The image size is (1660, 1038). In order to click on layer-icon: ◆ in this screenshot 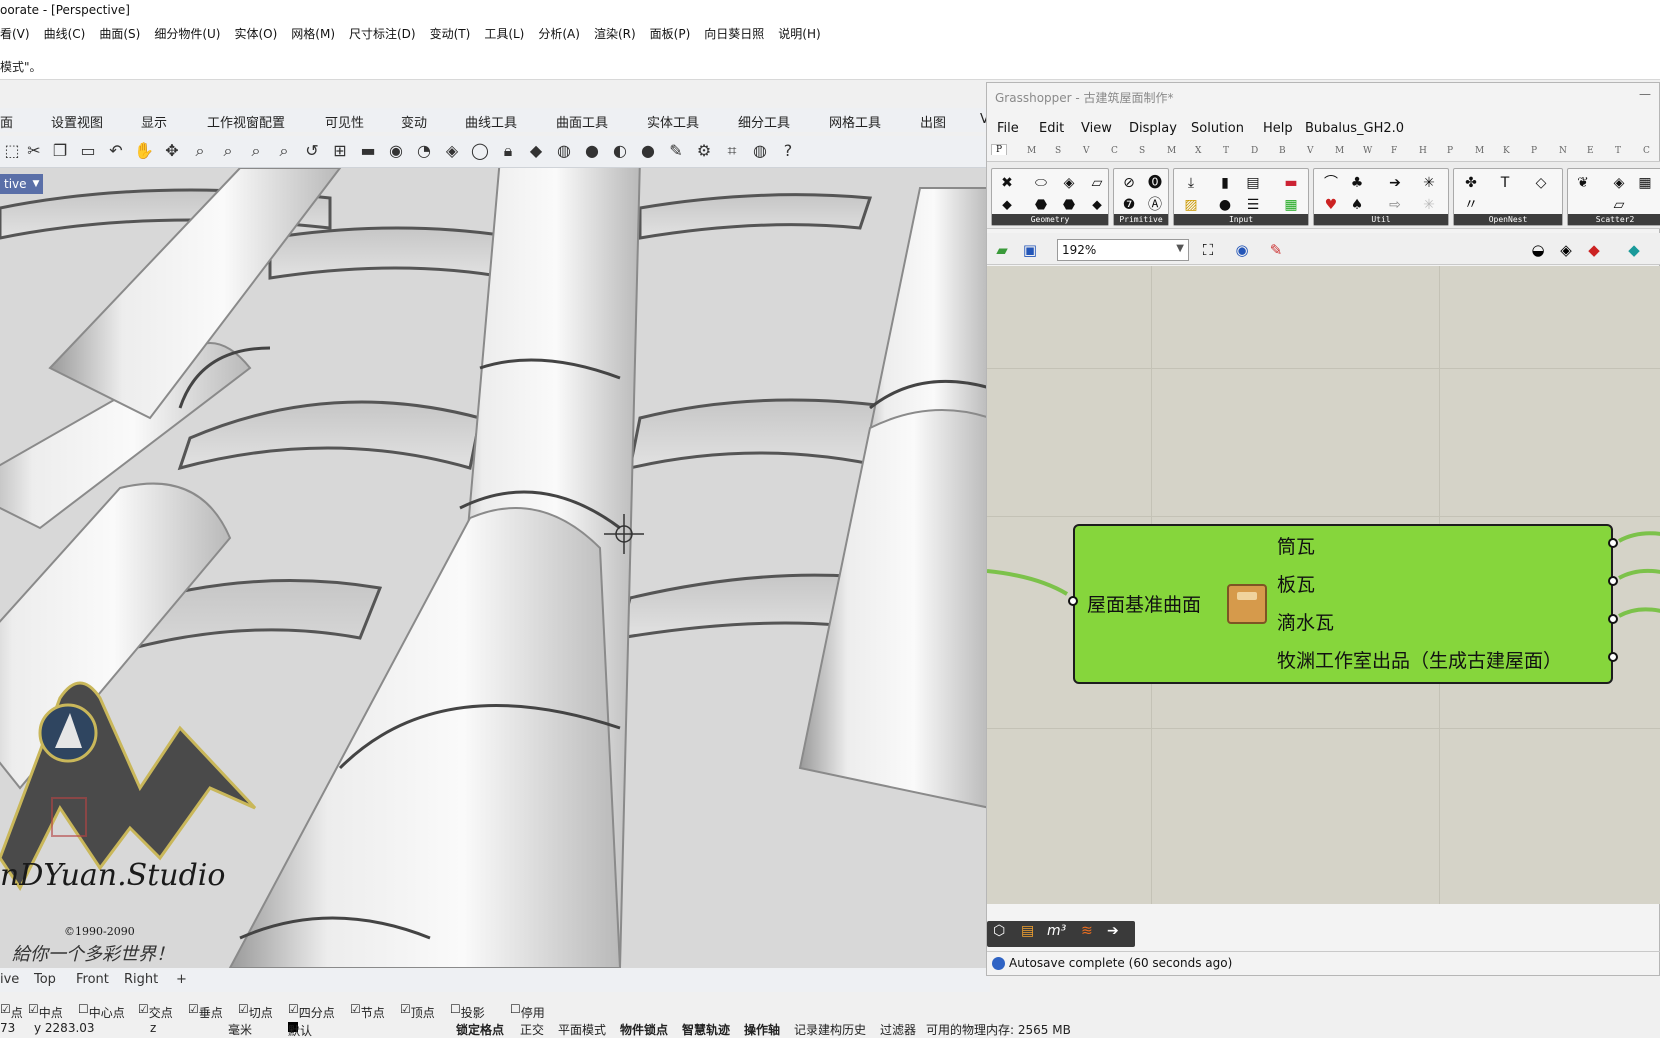, I will do `click(536, 151)`.